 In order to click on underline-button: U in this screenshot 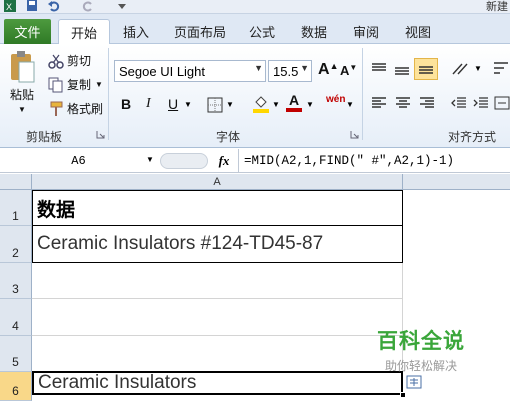, I will do `click(173, 104)`.